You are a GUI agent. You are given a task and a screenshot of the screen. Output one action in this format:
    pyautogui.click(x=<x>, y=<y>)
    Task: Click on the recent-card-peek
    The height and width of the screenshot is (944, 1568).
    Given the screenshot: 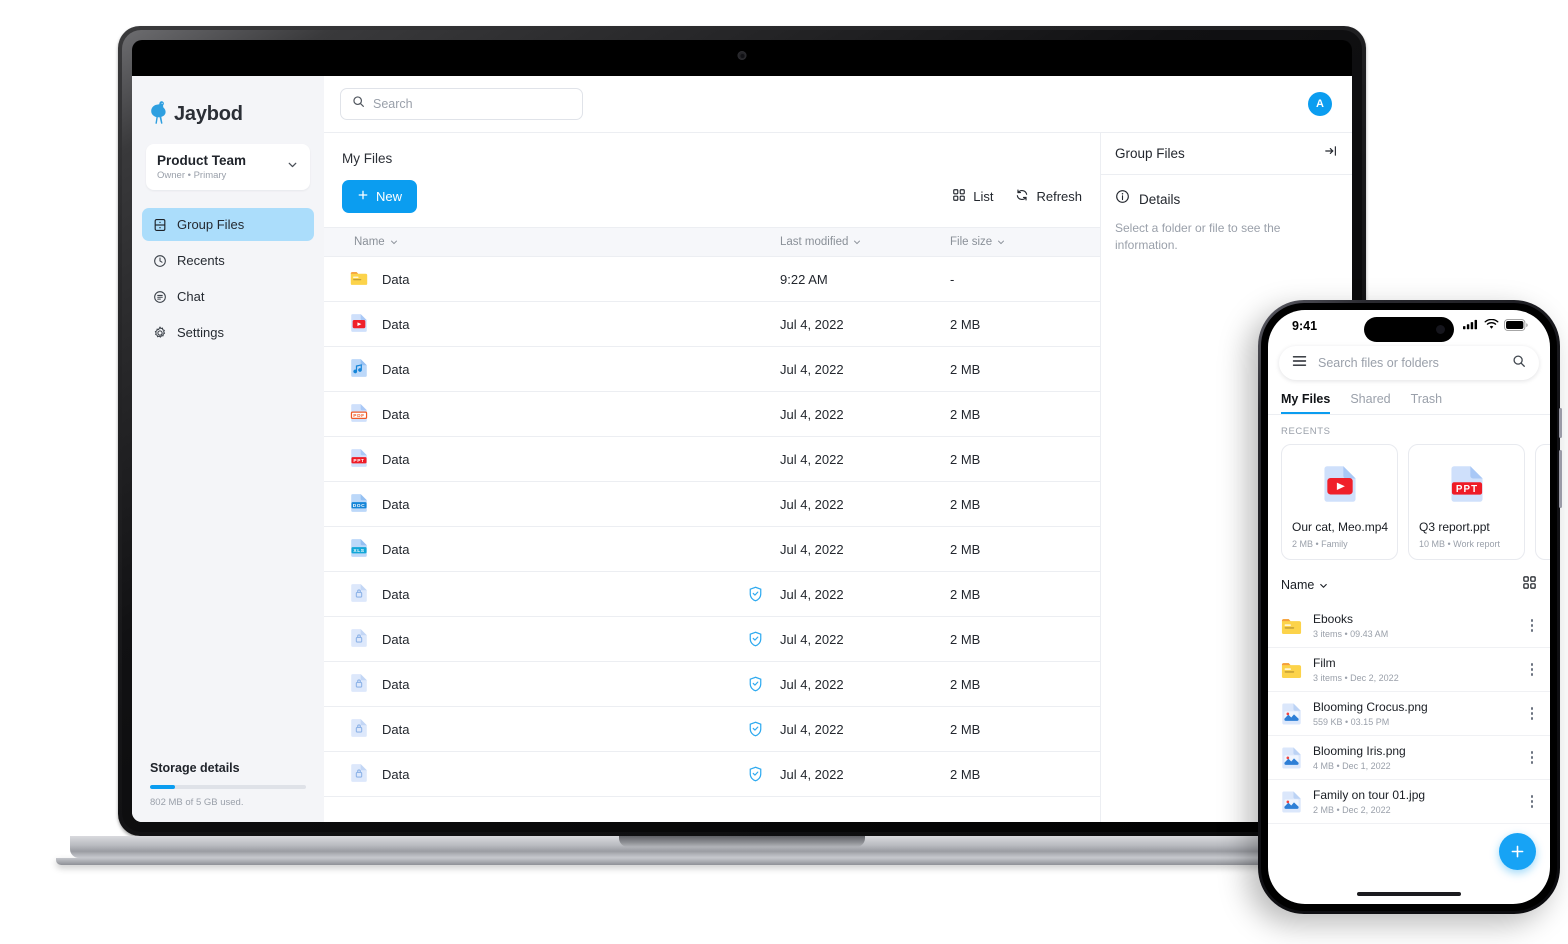 What is the action you would take?
    pyautogui.click(x=1542, y=502)
    